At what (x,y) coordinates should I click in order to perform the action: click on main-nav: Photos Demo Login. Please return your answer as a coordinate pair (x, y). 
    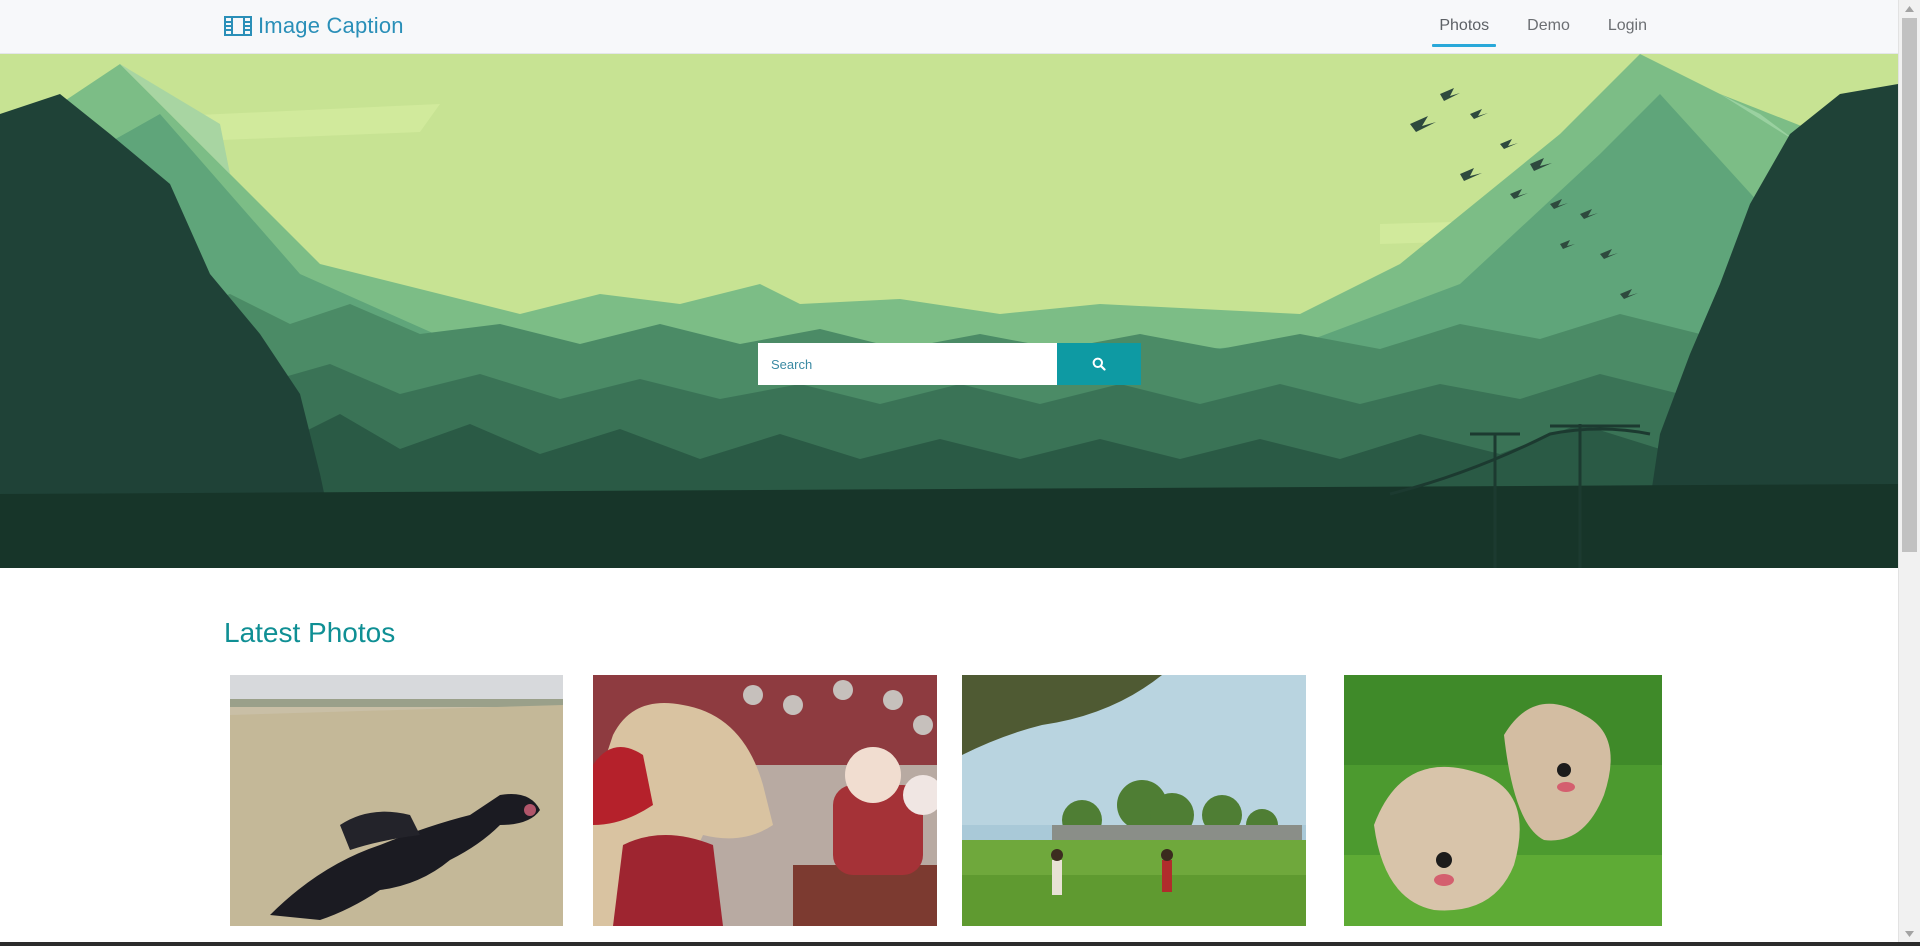
    Looking at the image, I should click on (1543, 27).